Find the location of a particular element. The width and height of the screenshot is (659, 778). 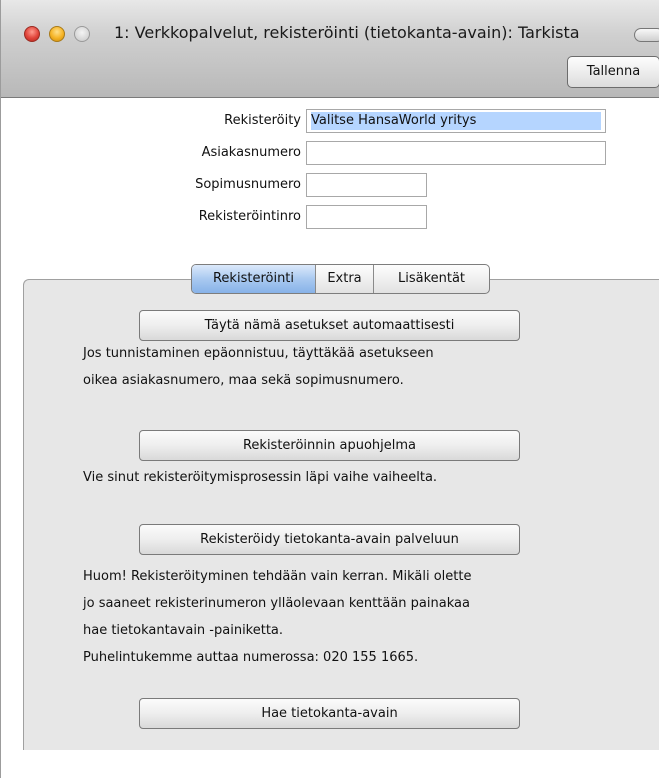

tab-bar: Rekisteröinti Extra Lisäkentät is located at coordinates (340, 279).